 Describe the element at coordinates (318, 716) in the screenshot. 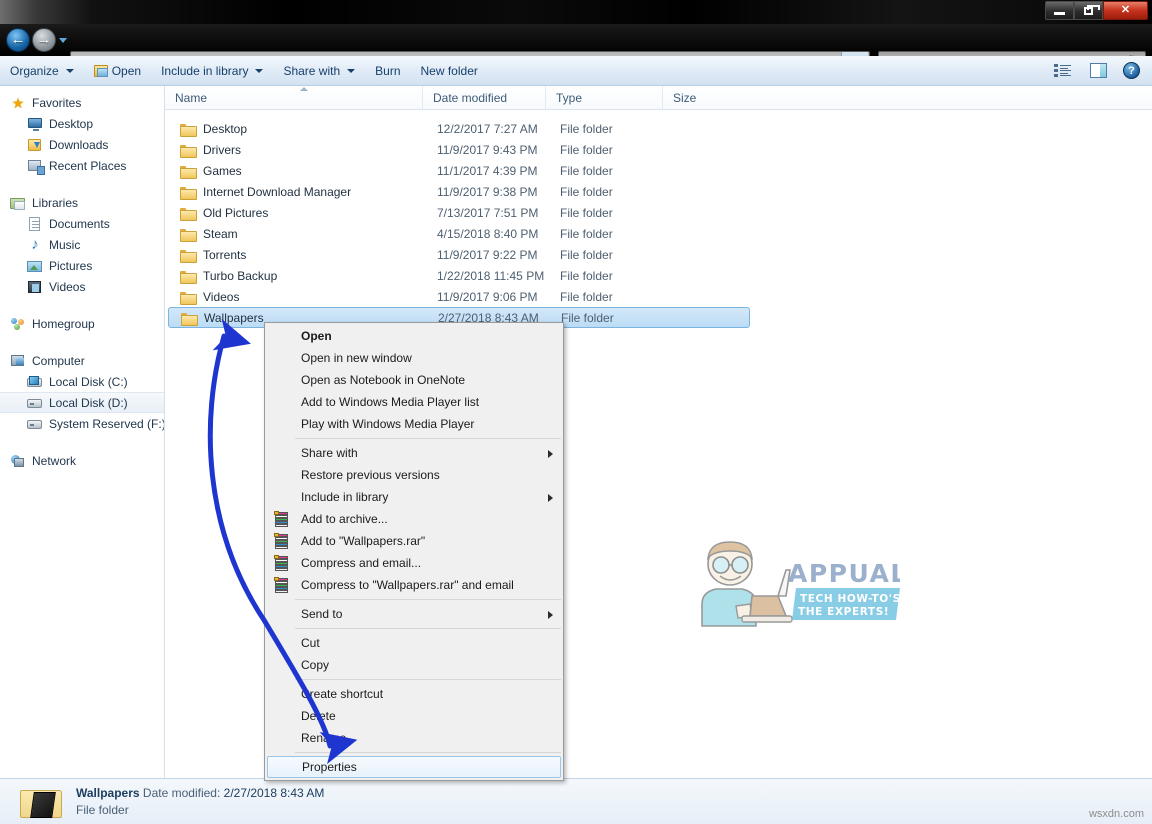

I see `menu-label: Delete` at that location.